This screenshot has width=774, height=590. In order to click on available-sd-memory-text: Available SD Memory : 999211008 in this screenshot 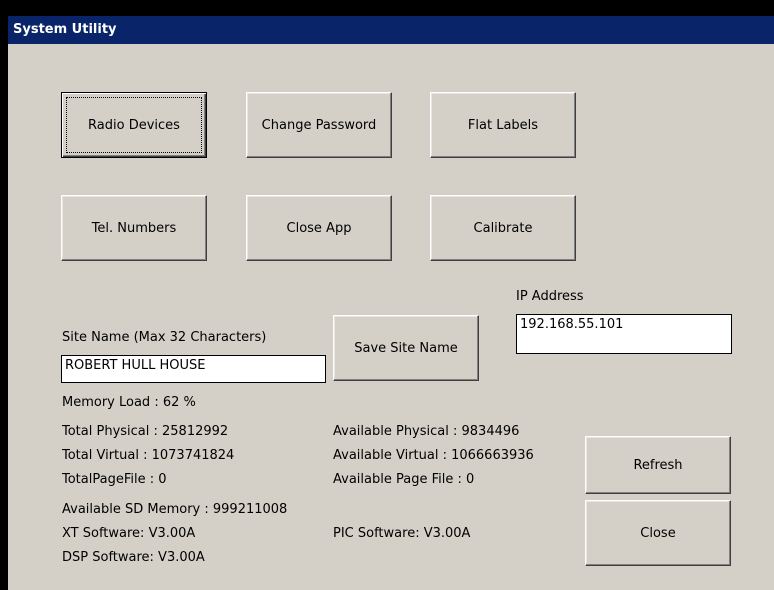, I will do `click(175, 509)`.